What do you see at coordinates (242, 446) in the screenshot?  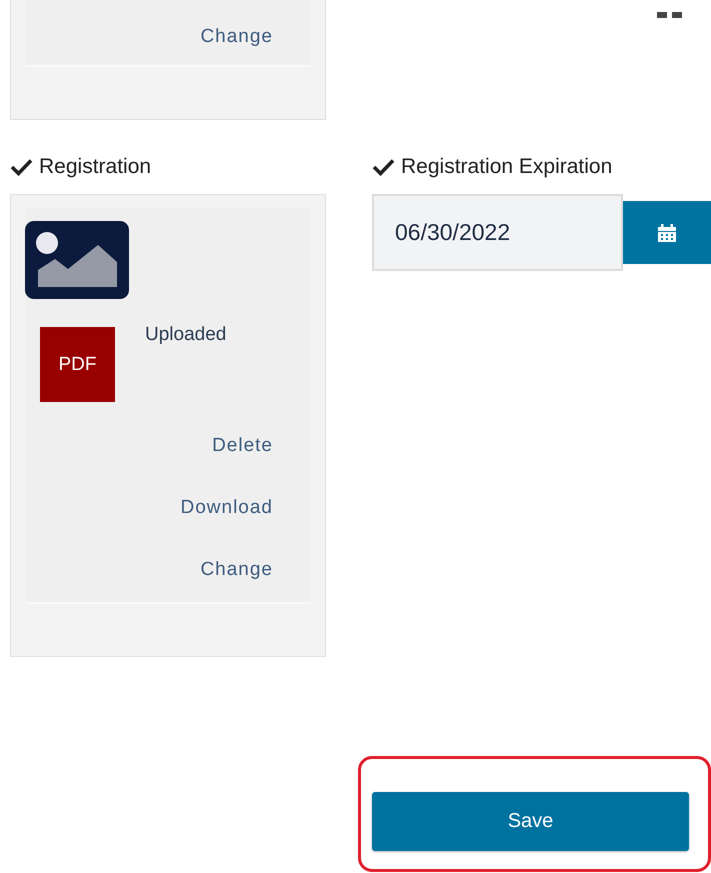 I see `link: Delete` at bounding box center [242, 446].